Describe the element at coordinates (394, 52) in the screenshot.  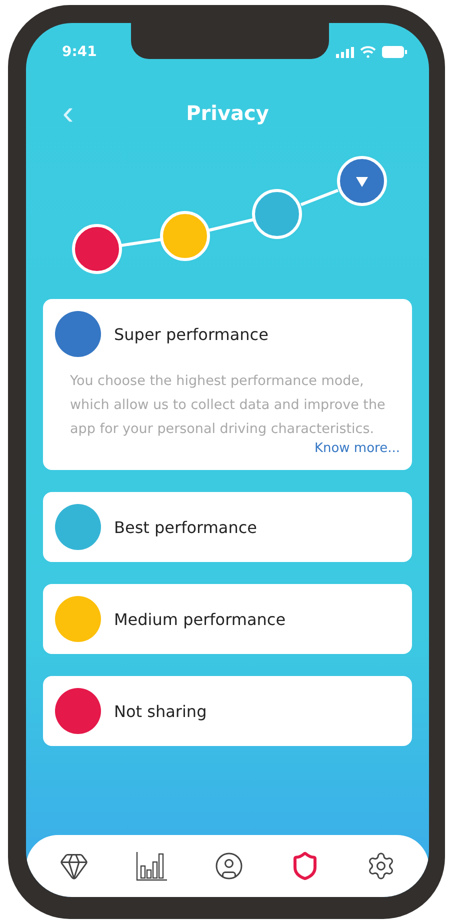
I see `battery-icon` at that location.